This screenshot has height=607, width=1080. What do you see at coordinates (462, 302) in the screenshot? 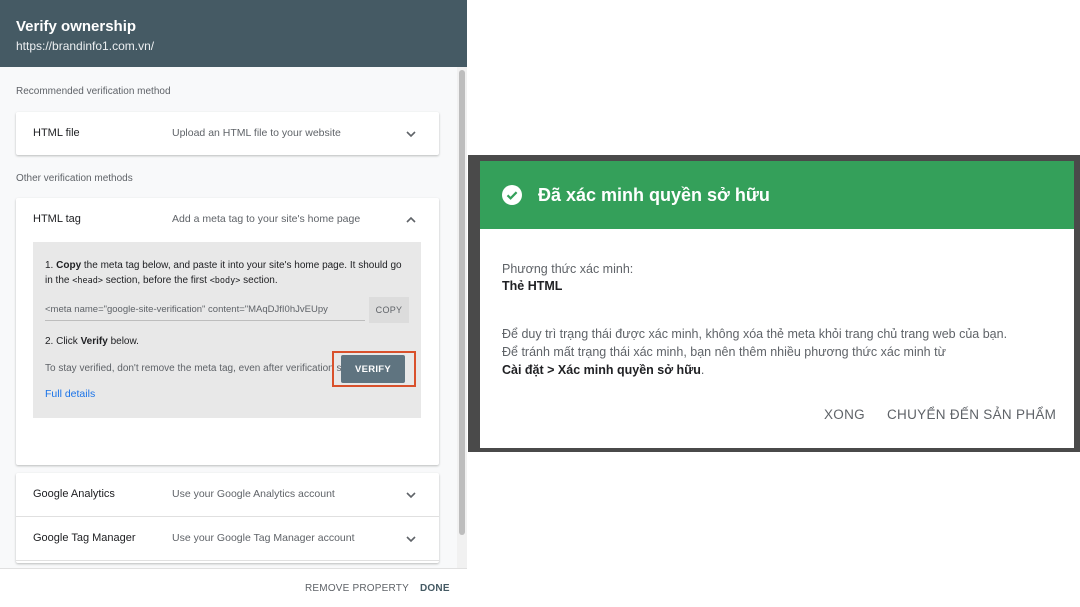
I see `scrollbar-thumb` at bounding box center [462, 302].